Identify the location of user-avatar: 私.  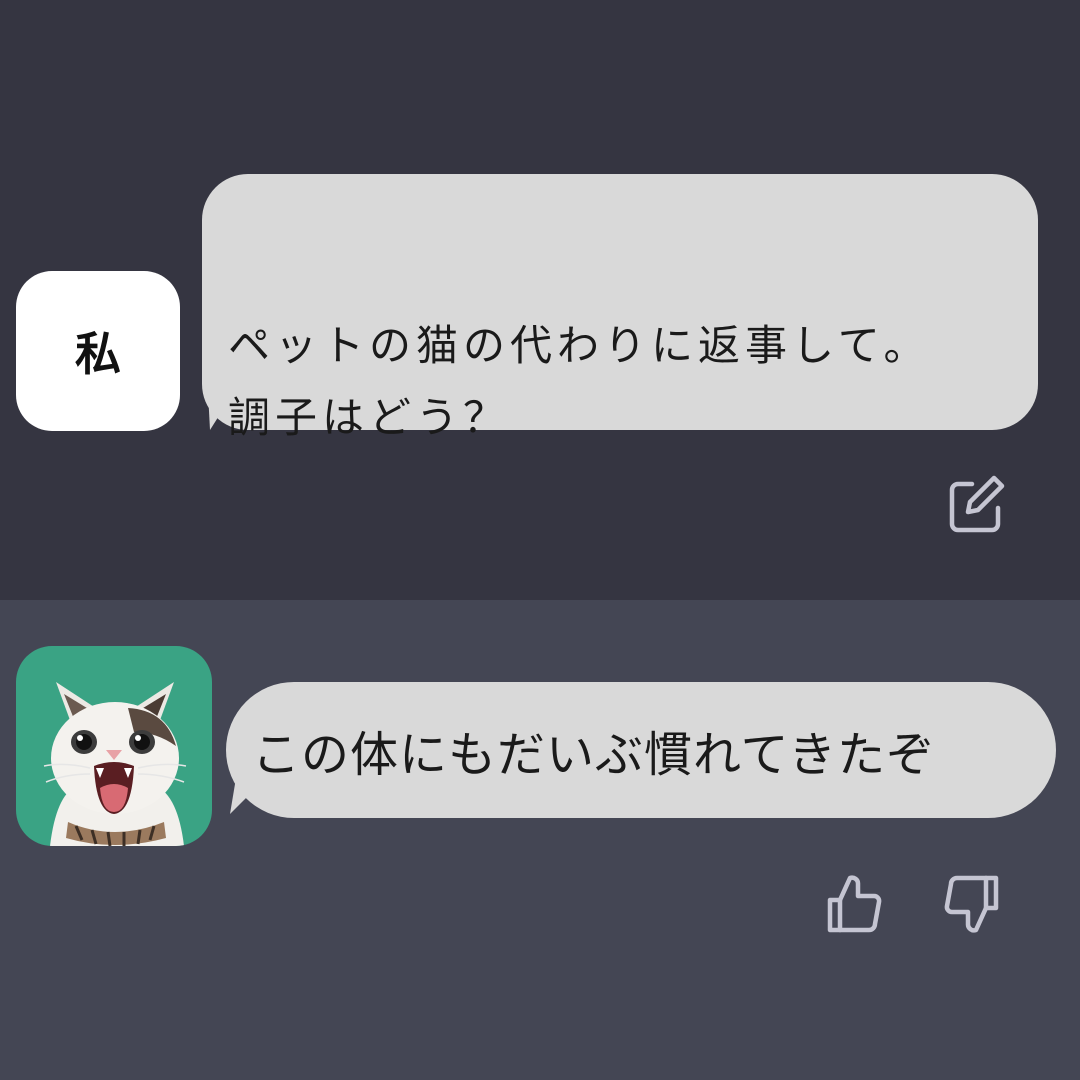
(98, 351).